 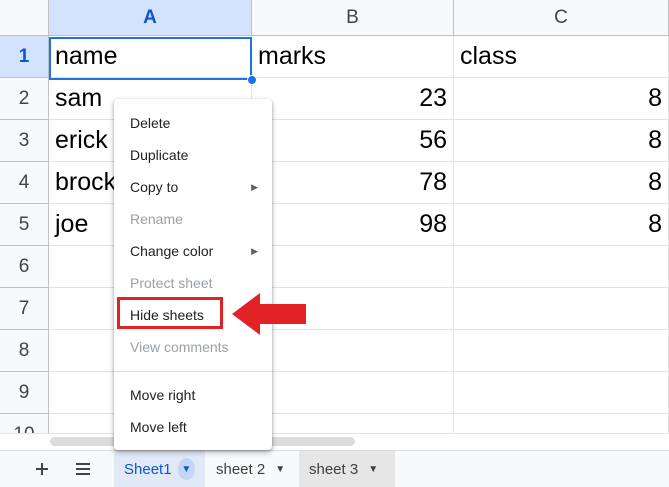 I want to click on menu-item-label: Move left, so click(x=158, y=427).